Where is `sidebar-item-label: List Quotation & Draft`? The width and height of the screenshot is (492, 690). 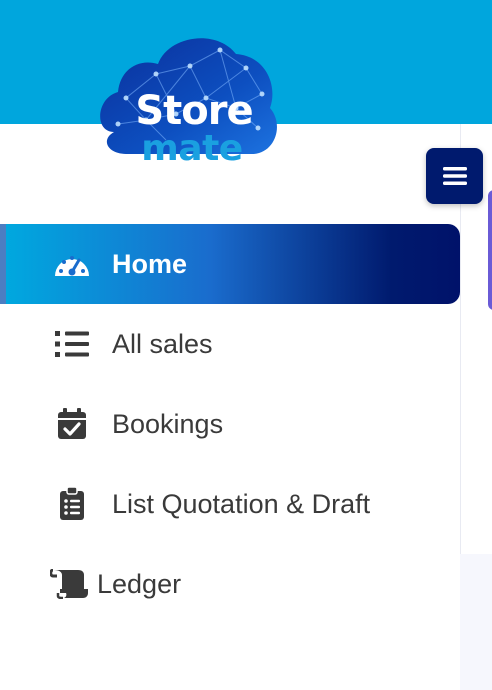
sidebar-item-label: List Quotation & Draft is located at coordinates (241, 504).